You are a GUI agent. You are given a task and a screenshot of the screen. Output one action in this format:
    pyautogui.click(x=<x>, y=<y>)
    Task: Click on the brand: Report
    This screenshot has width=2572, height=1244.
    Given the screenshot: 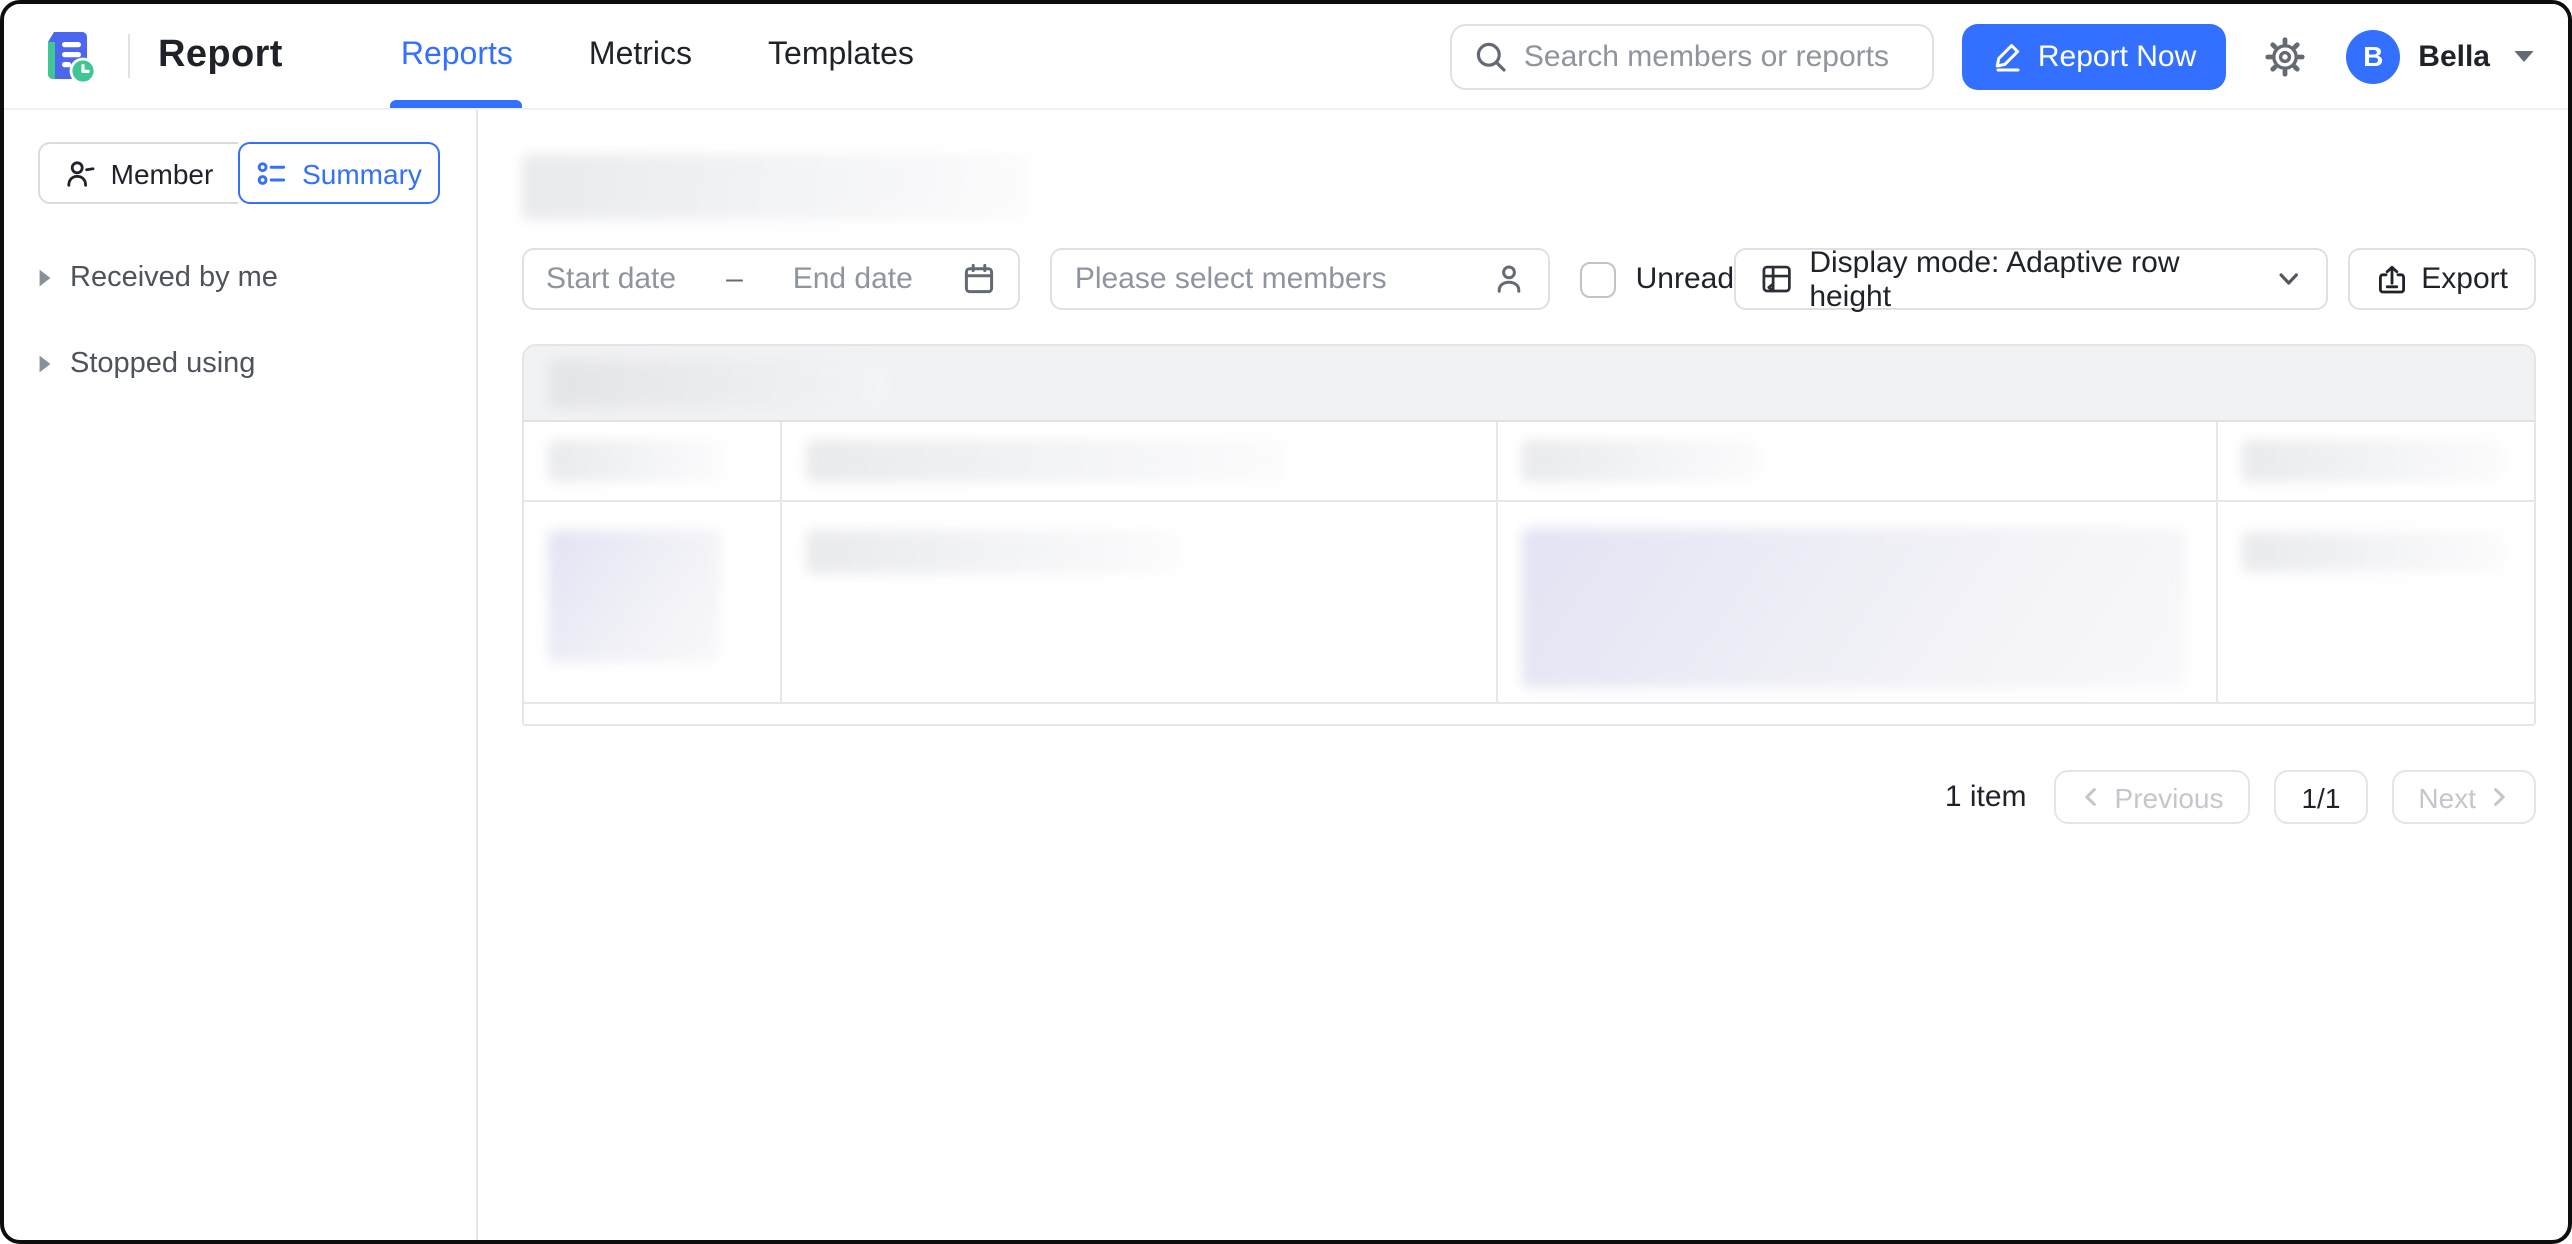 What is the action you would take?
    pyautogui.click(x=159, y=56)
    